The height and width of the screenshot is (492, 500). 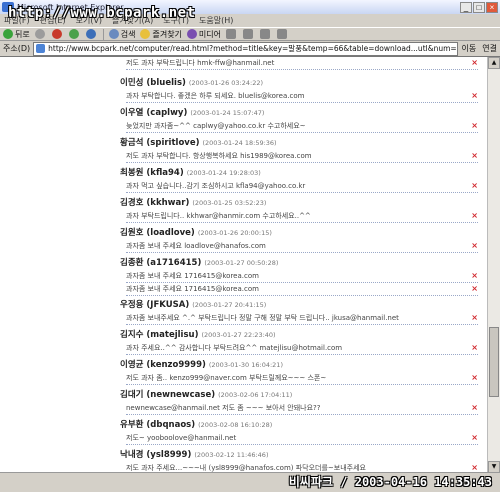 What do you see at coordinates (167, 34) in the screenshot?
I see `favorites-label: 즐겨찾기` at bounding box center [167, 34].